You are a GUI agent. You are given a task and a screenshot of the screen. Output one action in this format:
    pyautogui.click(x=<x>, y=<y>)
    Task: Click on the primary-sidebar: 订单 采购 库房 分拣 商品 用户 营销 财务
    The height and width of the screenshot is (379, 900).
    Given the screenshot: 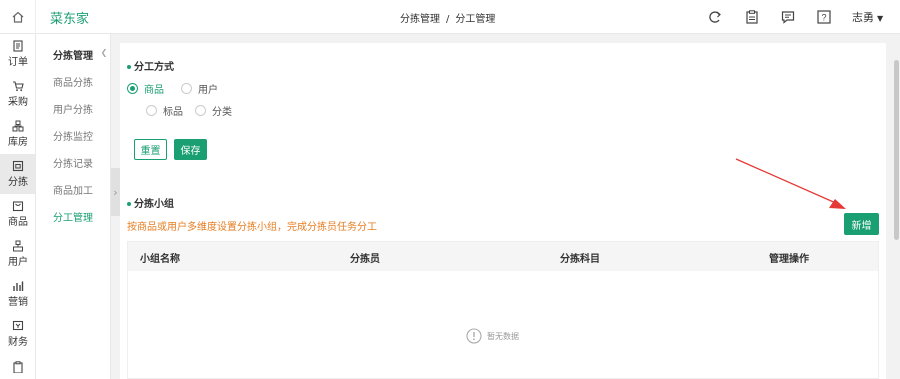 What is the action you would take?
    pyautogui.click(x=18, y=206)
    